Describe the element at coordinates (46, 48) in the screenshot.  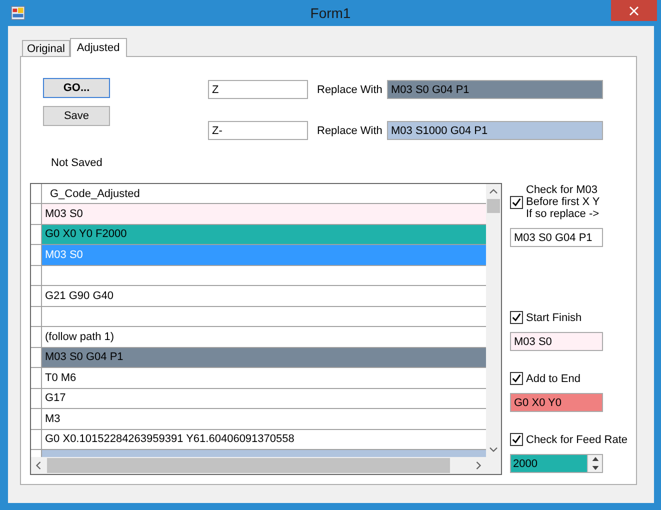
I see `tab: Original` at that location.